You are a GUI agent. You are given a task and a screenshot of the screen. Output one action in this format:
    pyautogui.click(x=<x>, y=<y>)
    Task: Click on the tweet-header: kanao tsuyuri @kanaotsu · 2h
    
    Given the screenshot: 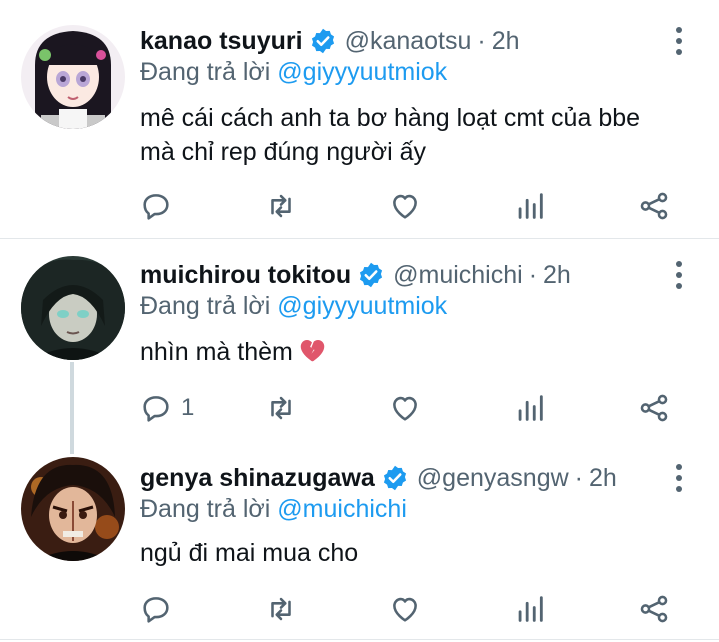 What is the action you would take?
    pyautogui.click(x=330, y=41)
    